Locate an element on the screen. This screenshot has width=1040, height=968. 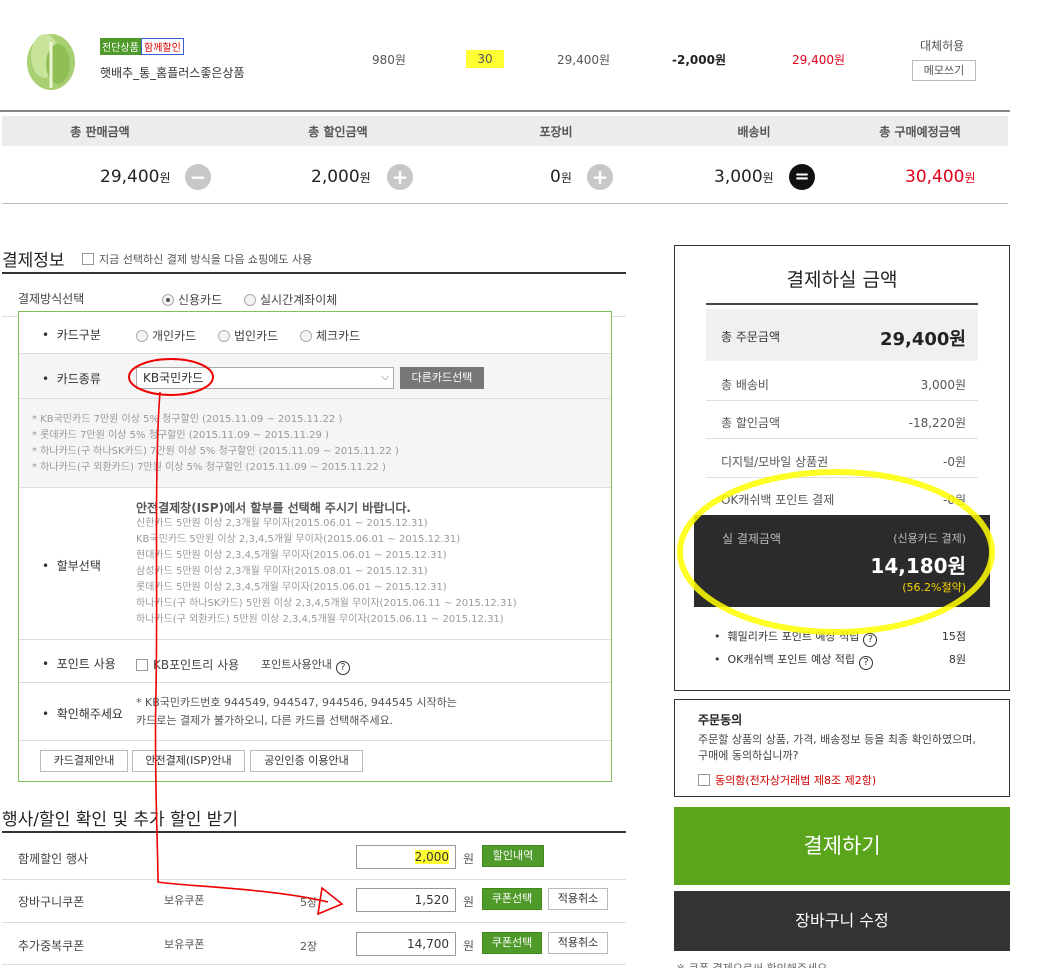
summary-total-value: 30,400원 is located at coordinates (940, 177).